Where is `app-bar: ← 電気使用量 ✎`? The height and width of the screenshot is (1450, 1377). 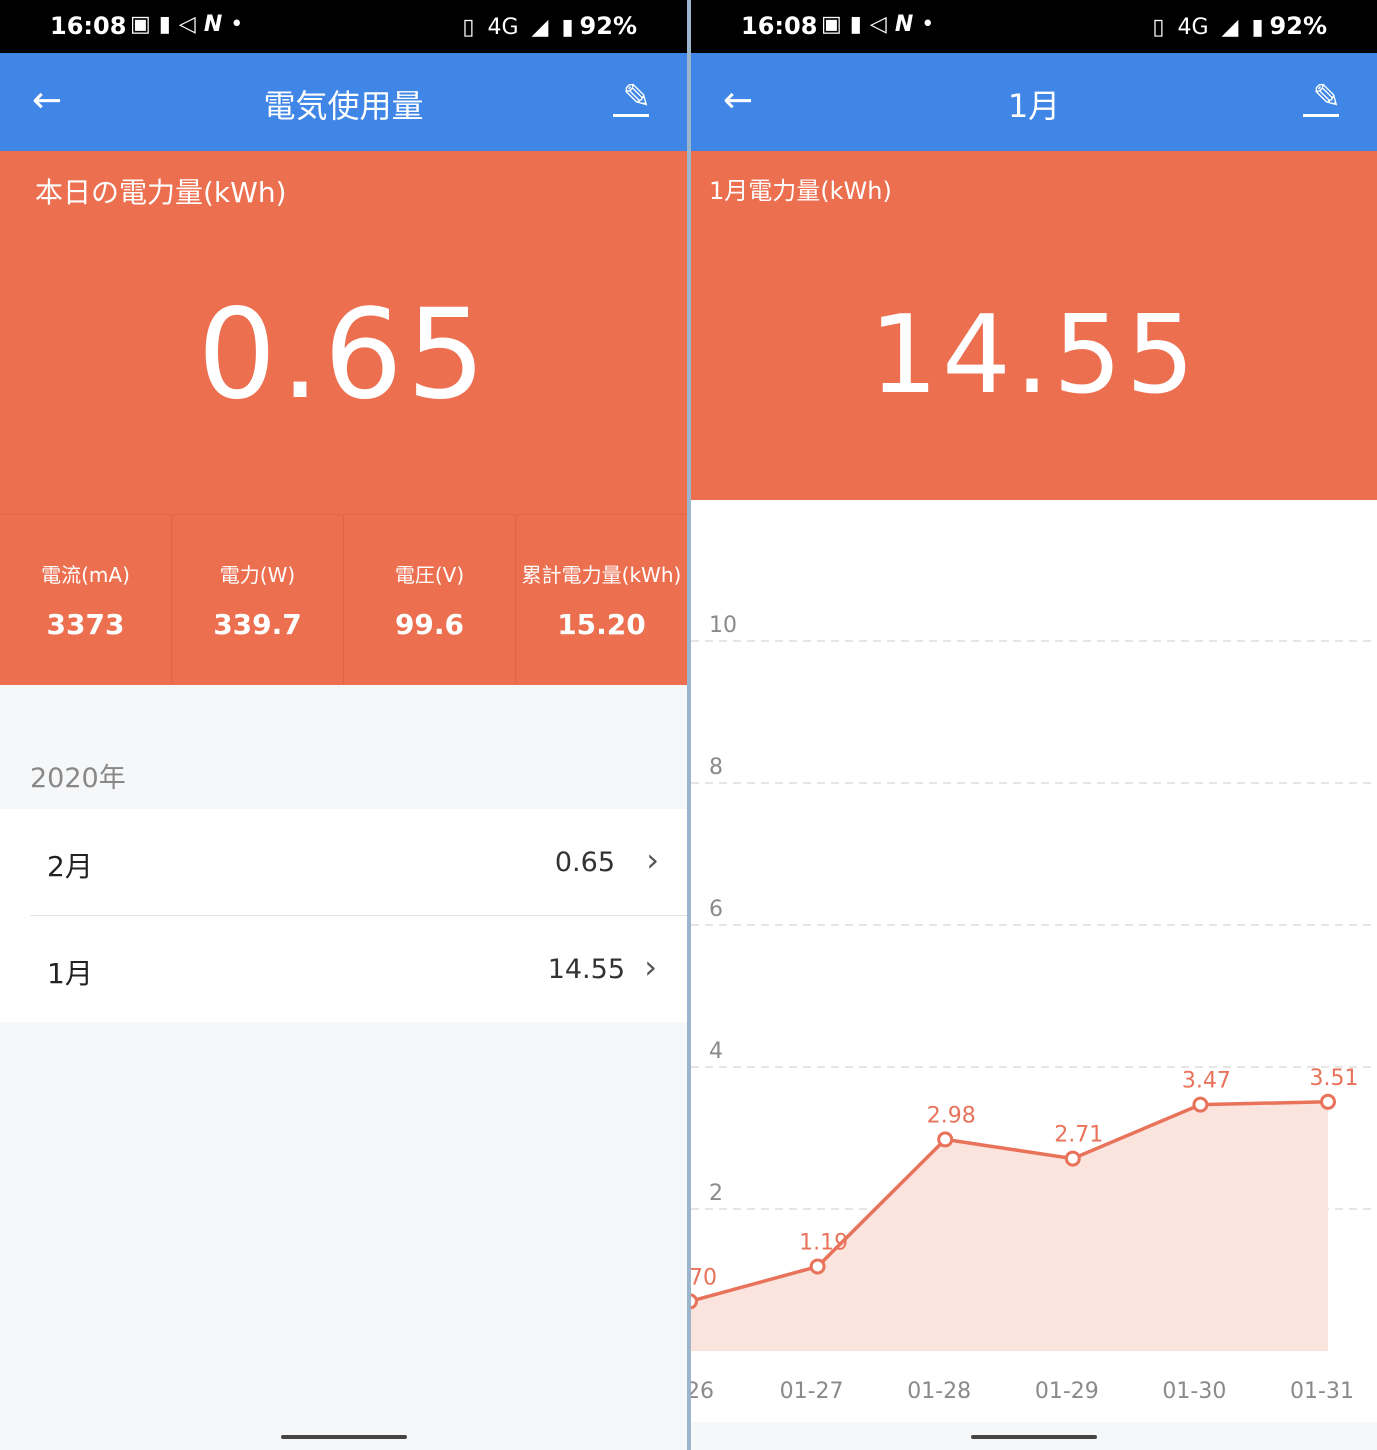 app-bar: ← 電気使用量 ✎ is located at coordinates (343, 102).